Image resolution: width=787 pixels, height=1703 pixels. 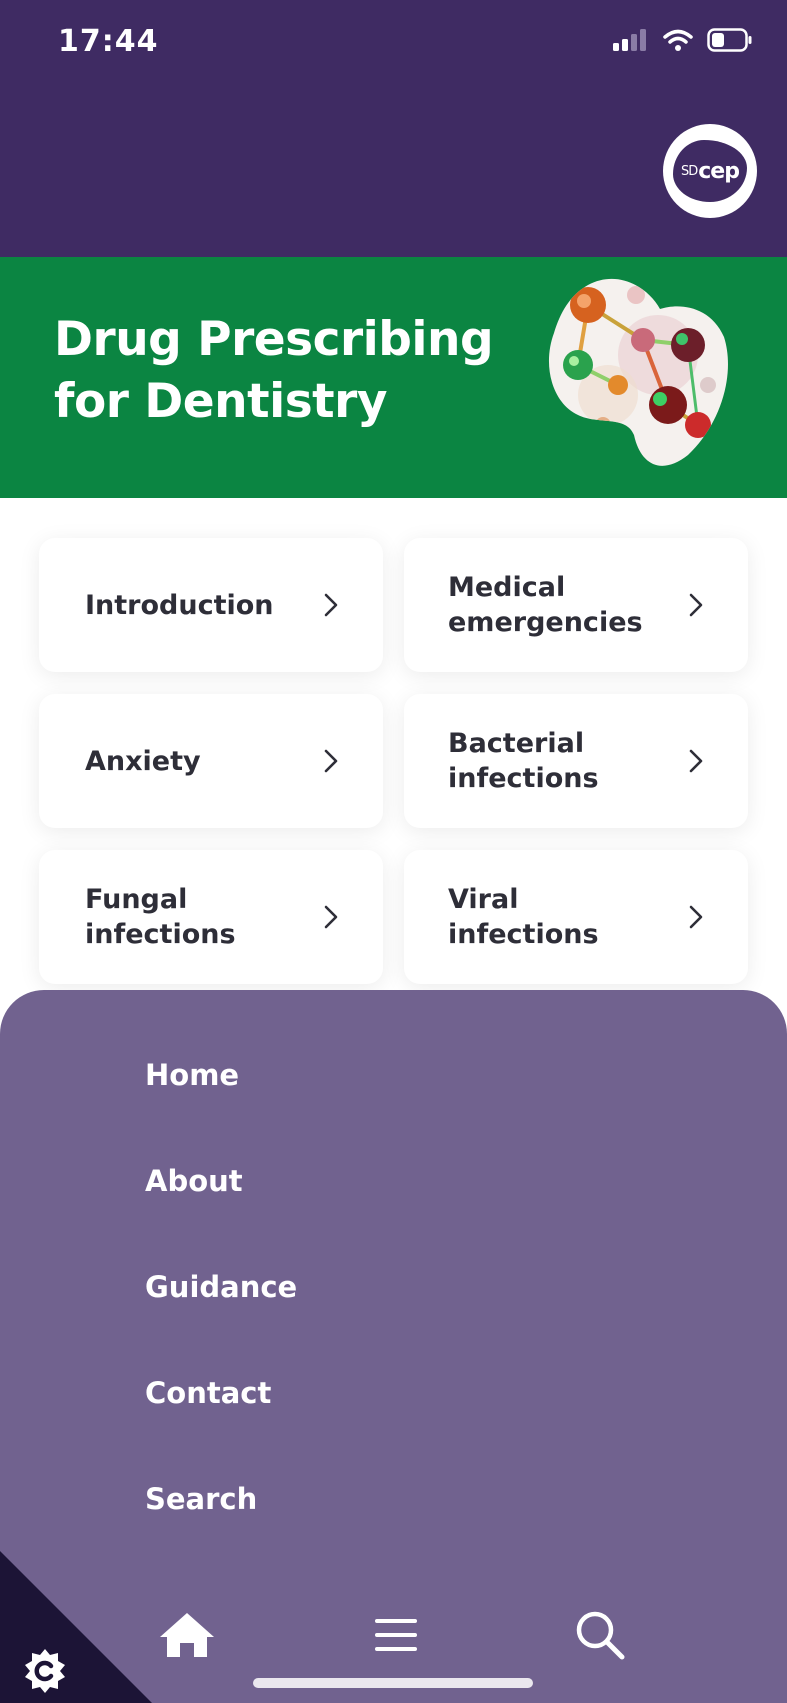 I want to click on card-fungal-infections: Fungal infections, so click(x=211, y=917).